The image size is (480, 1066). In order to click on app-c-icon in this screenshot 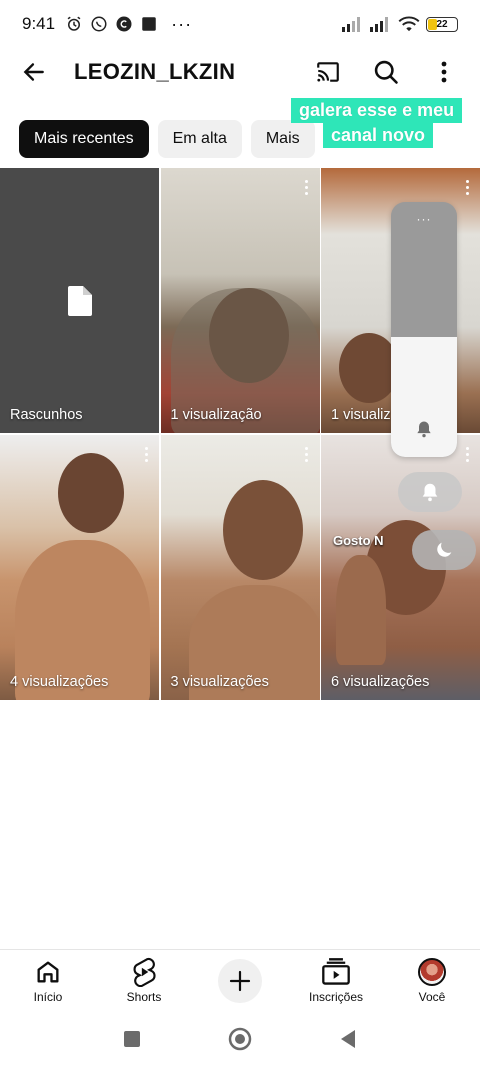, I will do `click(124, 24)`.